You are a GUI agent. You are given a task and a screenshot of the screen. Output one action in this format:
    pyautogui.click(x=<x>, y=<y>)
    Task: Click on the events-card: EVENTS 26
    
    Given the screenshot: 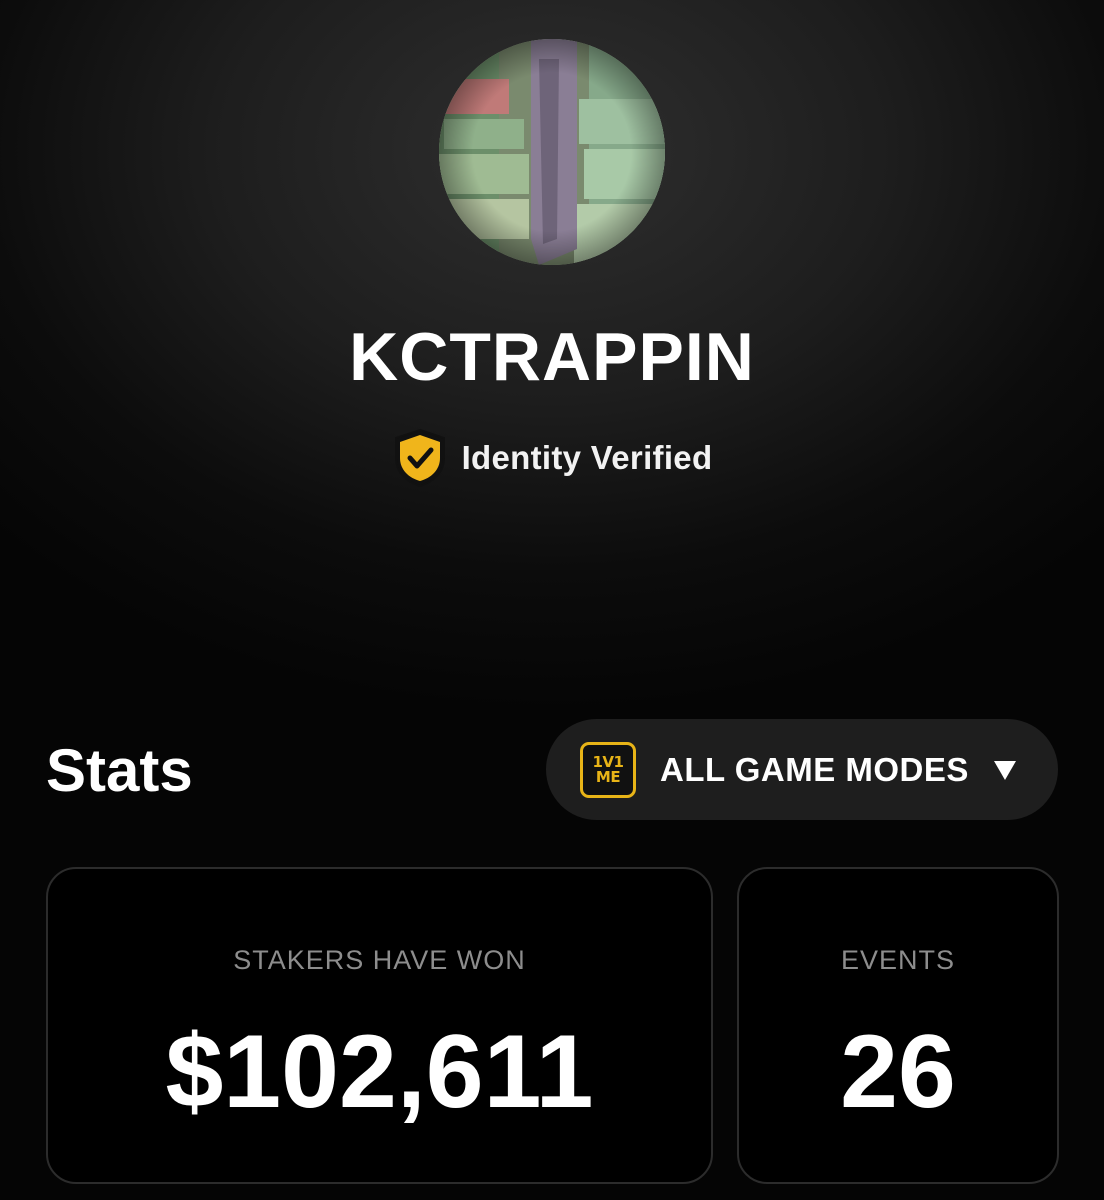 What is the action you would take?
    pyautogui.click(x=898, y=1025)
    